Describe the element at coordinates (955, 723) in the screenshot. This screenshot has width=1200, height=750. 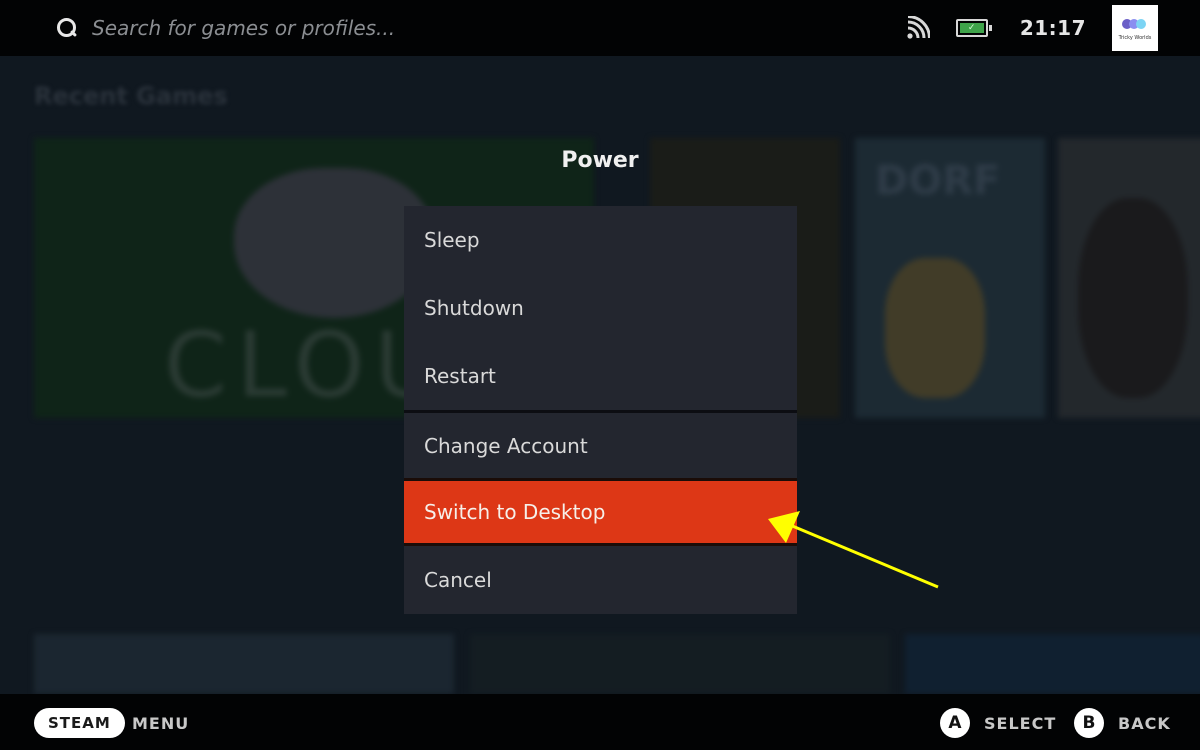
I see `a-button-icon: A` at that location.